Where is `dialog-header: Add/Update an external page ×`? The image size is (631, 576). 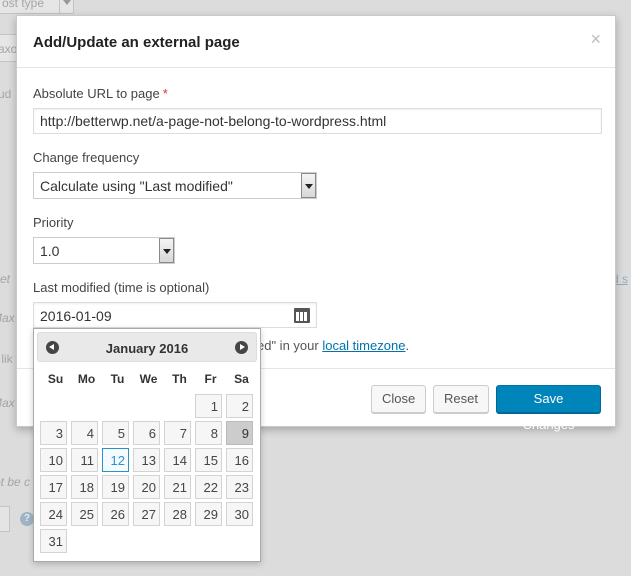 dialog-header: Add/Update an external page × is located at coordinates (316, 42).